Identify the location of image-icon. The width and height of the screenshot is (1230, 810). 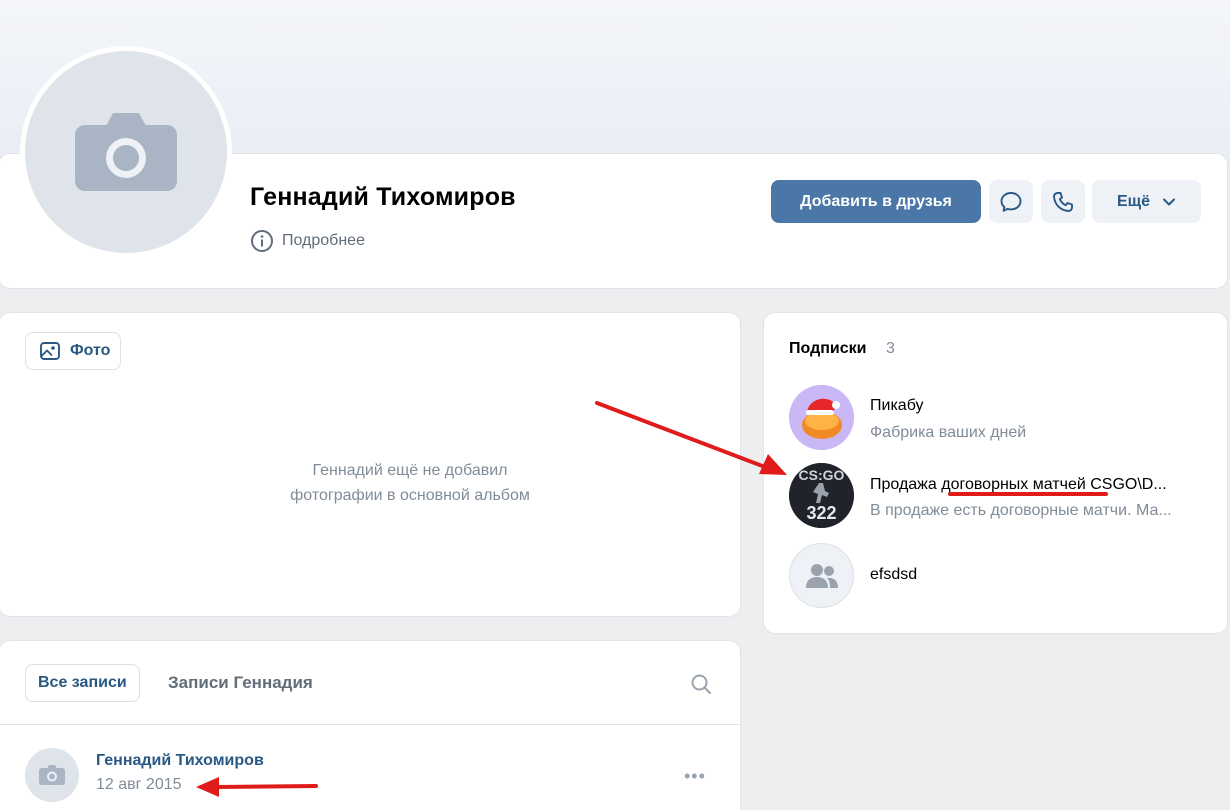
(50, 351).